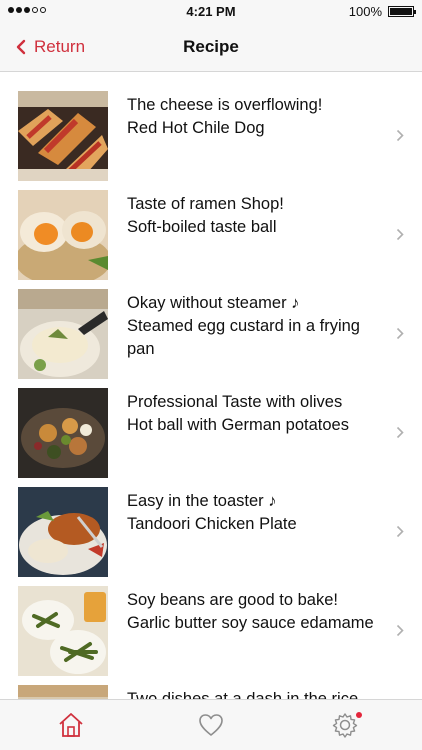 This screenshot has height=750, width=422. I want to click on recipe-headline: Easy in the toaster ♪, so click(202, 501).